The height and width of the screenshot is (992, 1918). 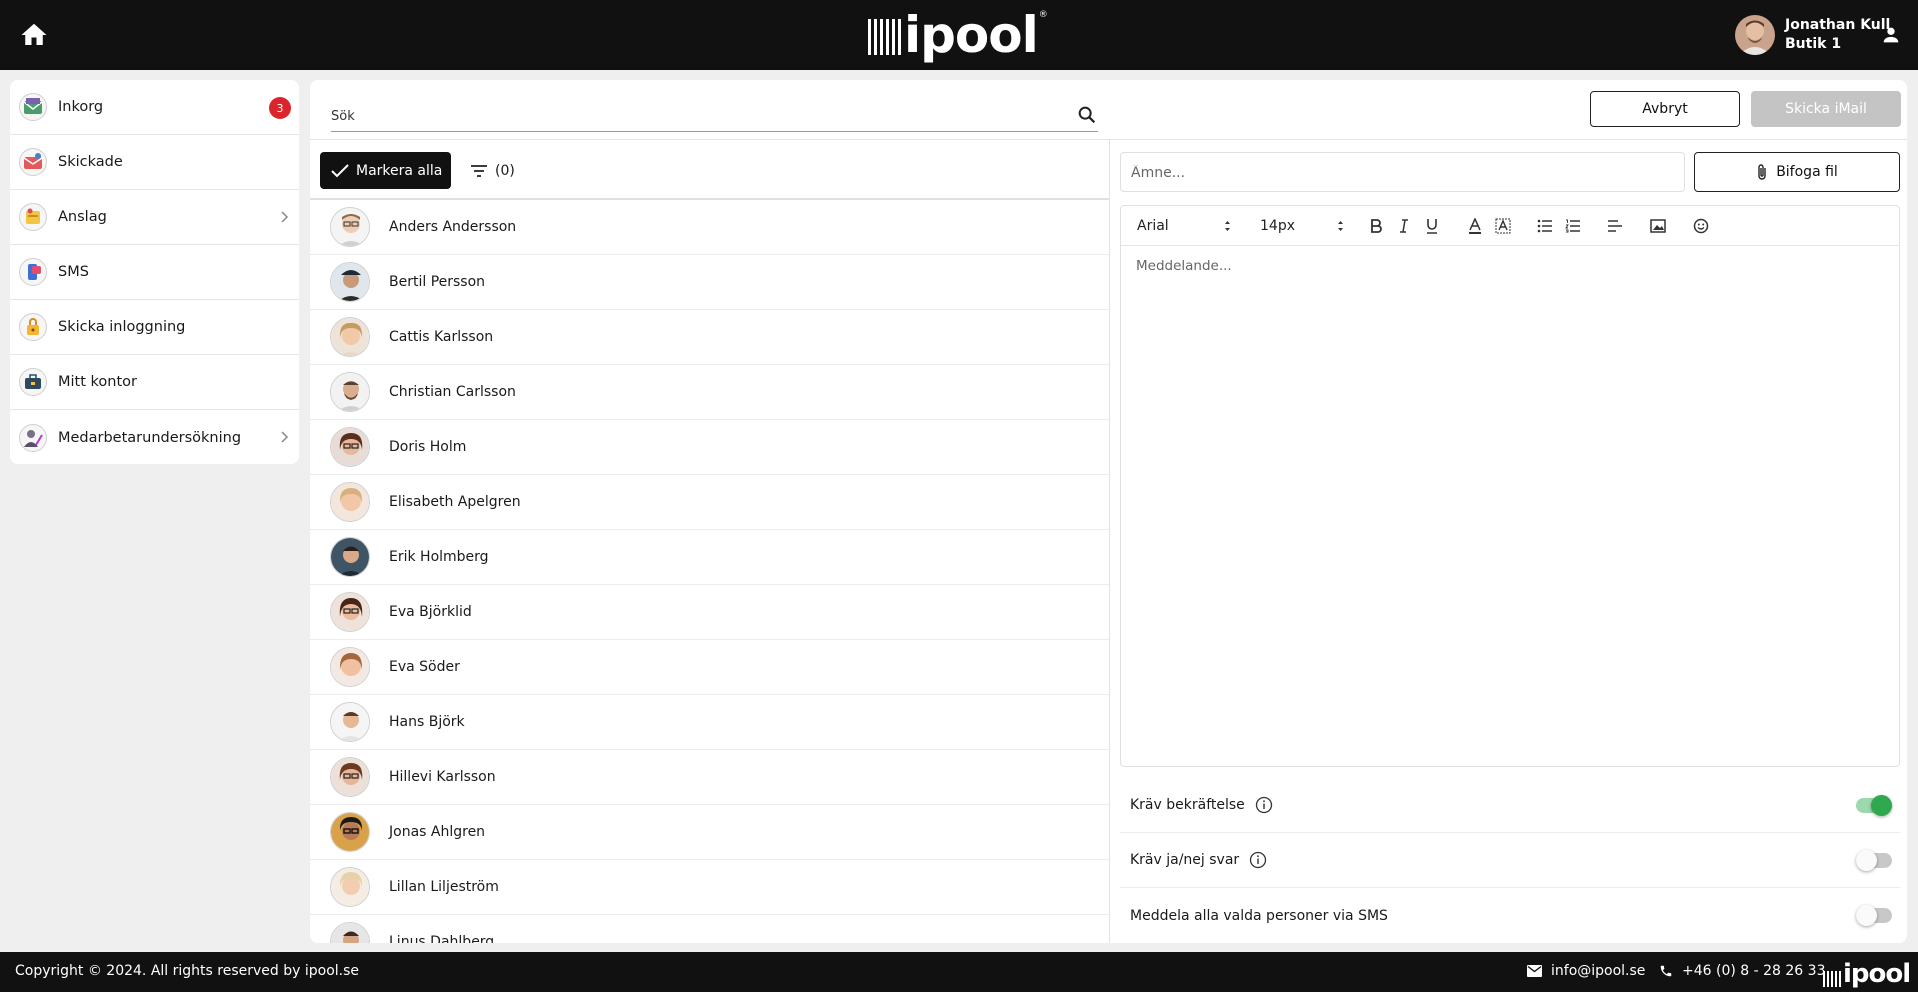 What do you see at coordinates (154, 382) in the screenshot?
I see `sidebar-item-mitt-kontor: Mitt kontor` at bounding box center [154, 382].